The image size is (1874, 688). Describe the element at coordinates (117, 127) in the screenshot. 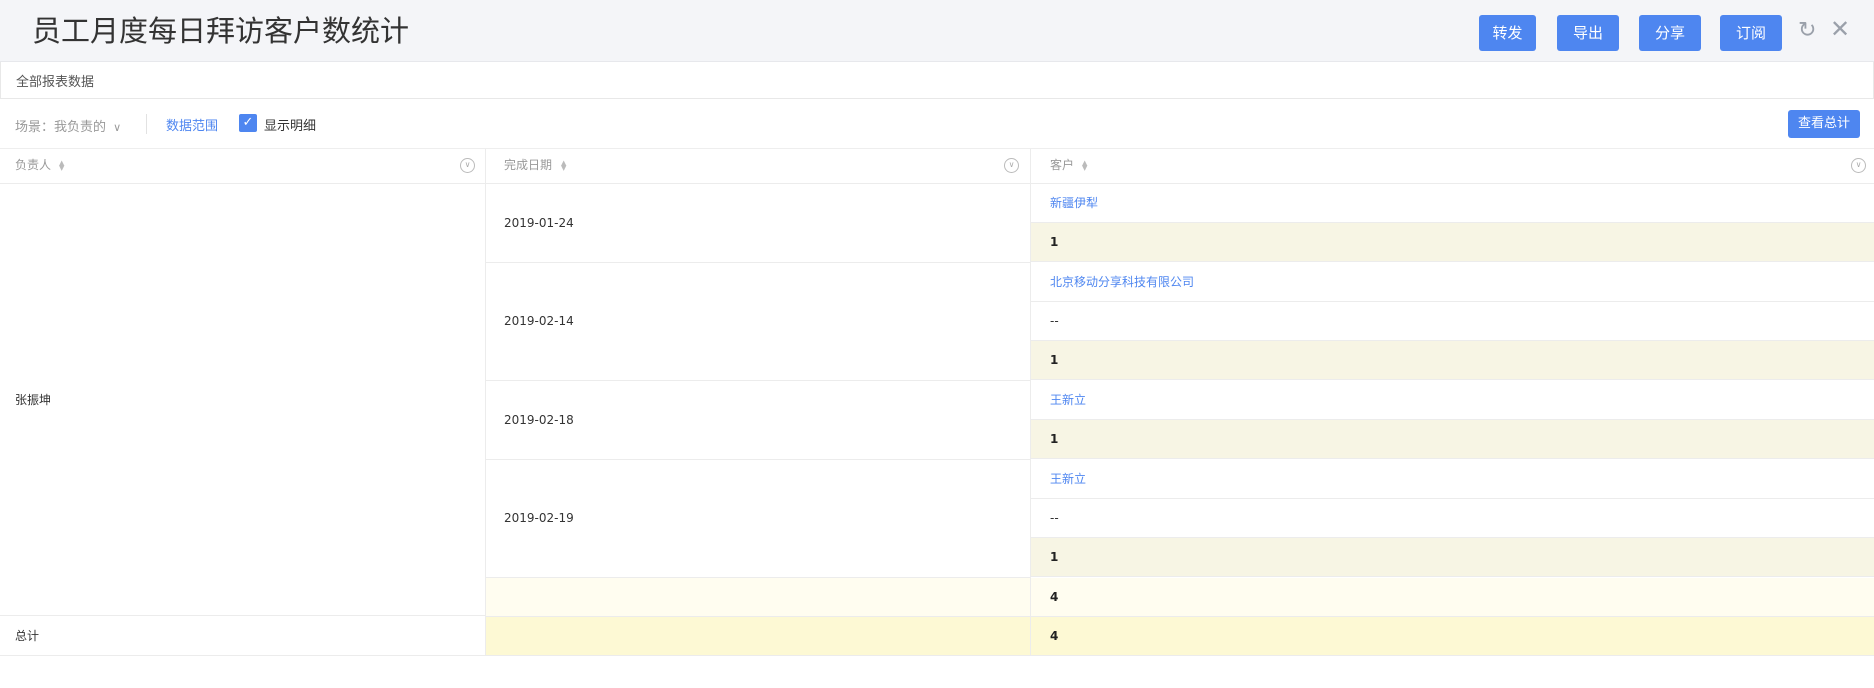

I see `chevron-down-icon: ∨` at that location.